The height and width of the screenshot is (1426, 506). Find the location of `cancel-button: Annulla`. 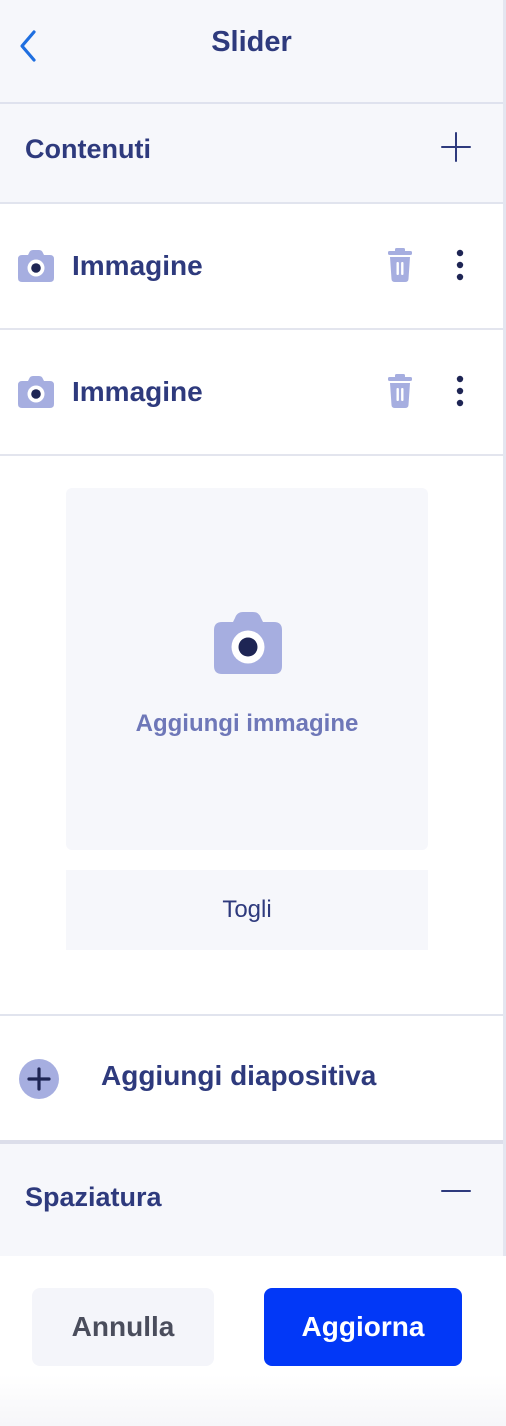

cancel-button: Annulla is located at coordinates (123, 1327).